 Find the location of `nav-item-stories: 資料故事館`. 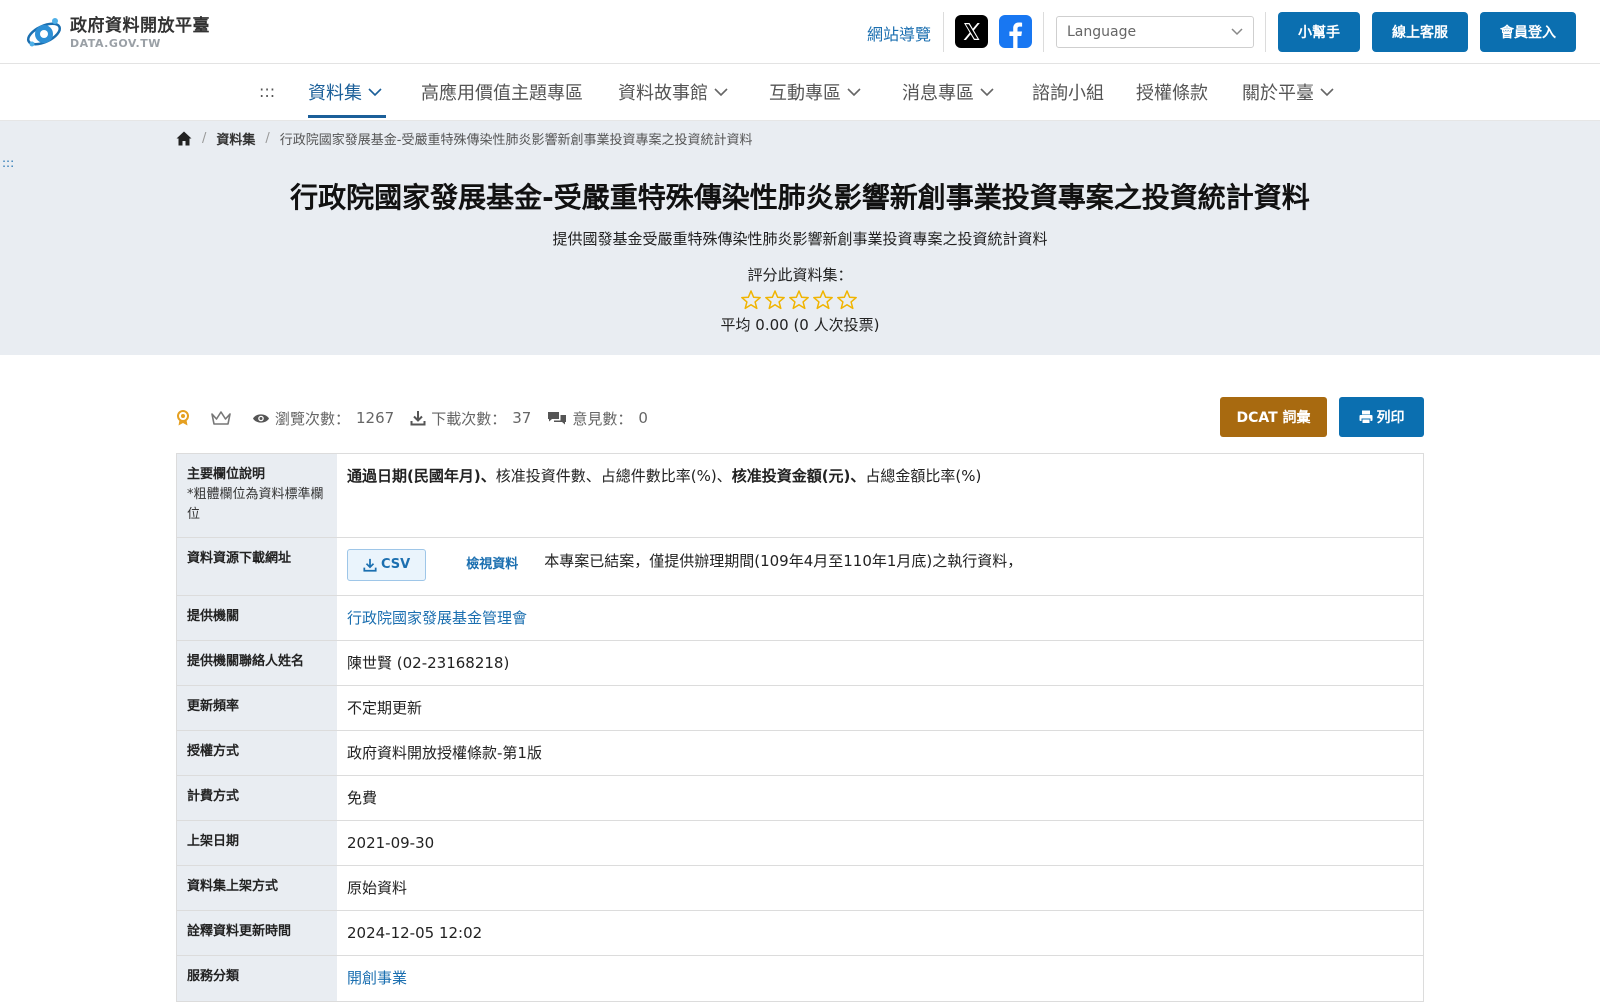

nav-item-stories: 資料故事館 is located at coordinates (673, 92).